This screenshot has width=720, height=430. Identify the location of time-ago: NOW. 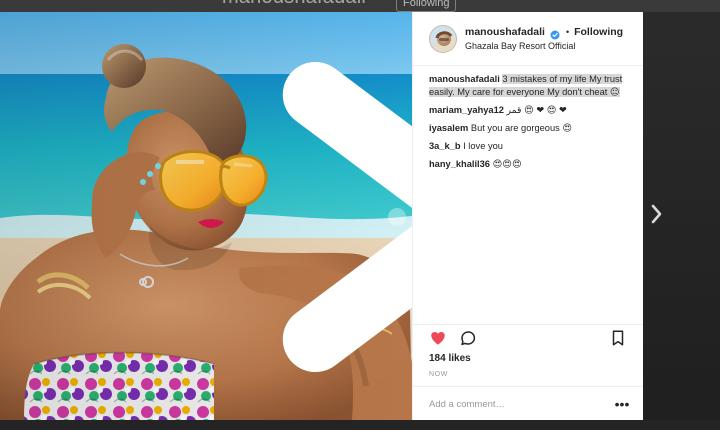
(438, 374).